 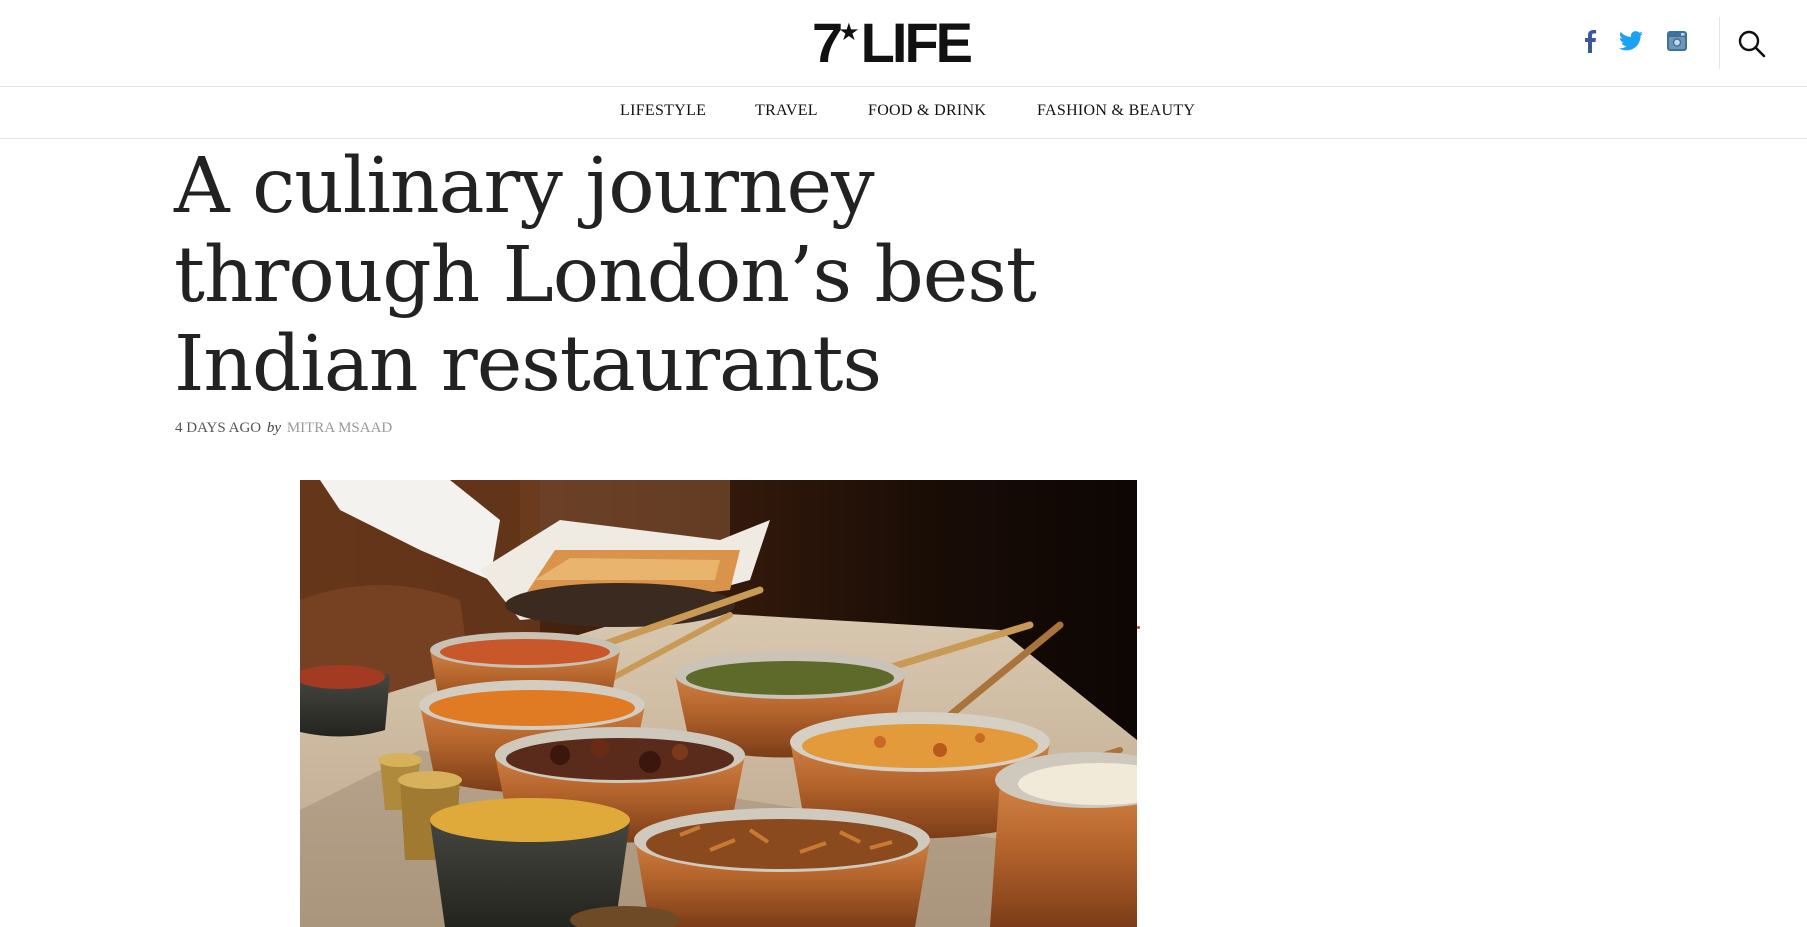 What do you see at coordinates (274, 428) in the screenshot?
I see `byline-by: by` at bounding box center [274, 428].